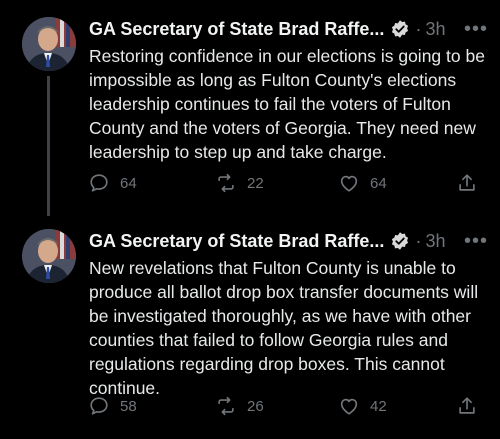 This screenshot has height=439, width=500. I want to click on reply-button: 58, so click(112, 406).